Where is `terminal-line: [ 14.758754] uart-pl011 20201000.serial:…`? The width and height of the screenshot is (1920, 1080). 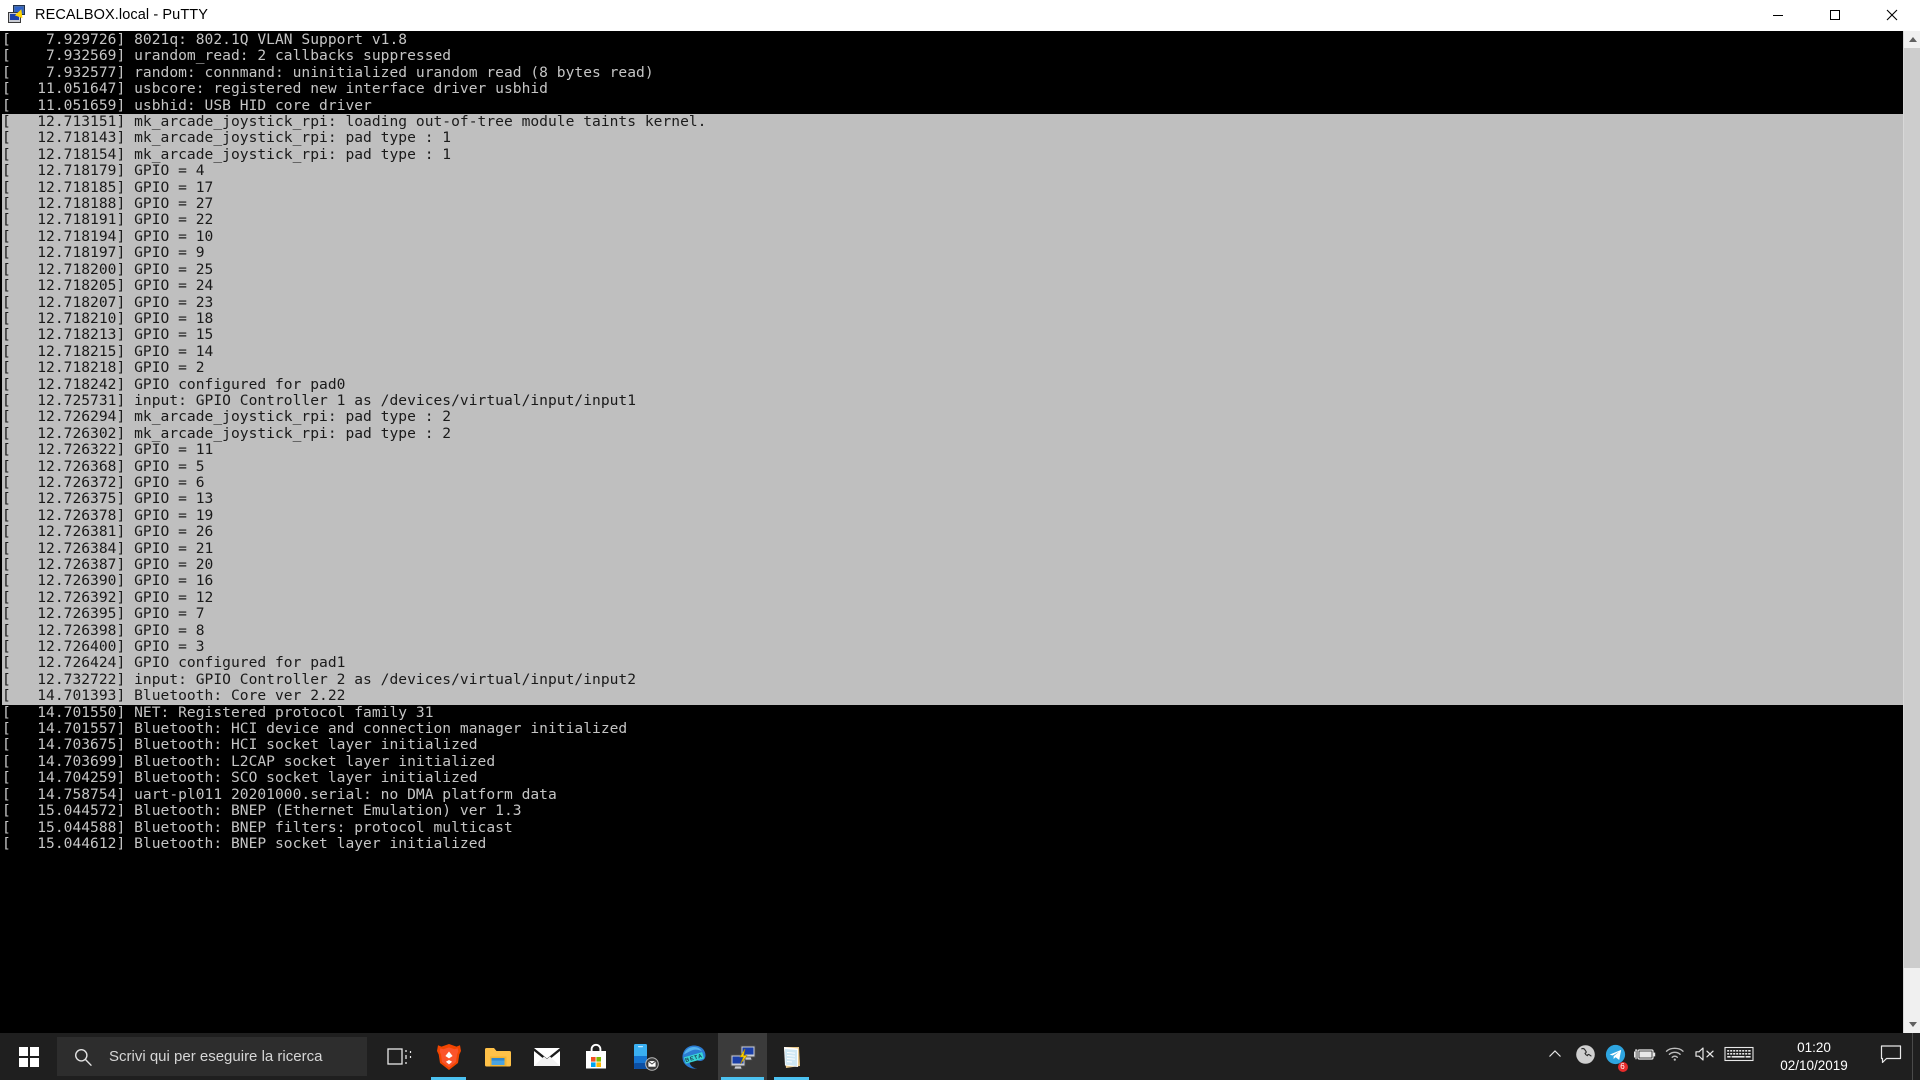 terminal-line: [ 14.758754] uart-pl011 20201000.serial:… is located at coordinates (279, 794).